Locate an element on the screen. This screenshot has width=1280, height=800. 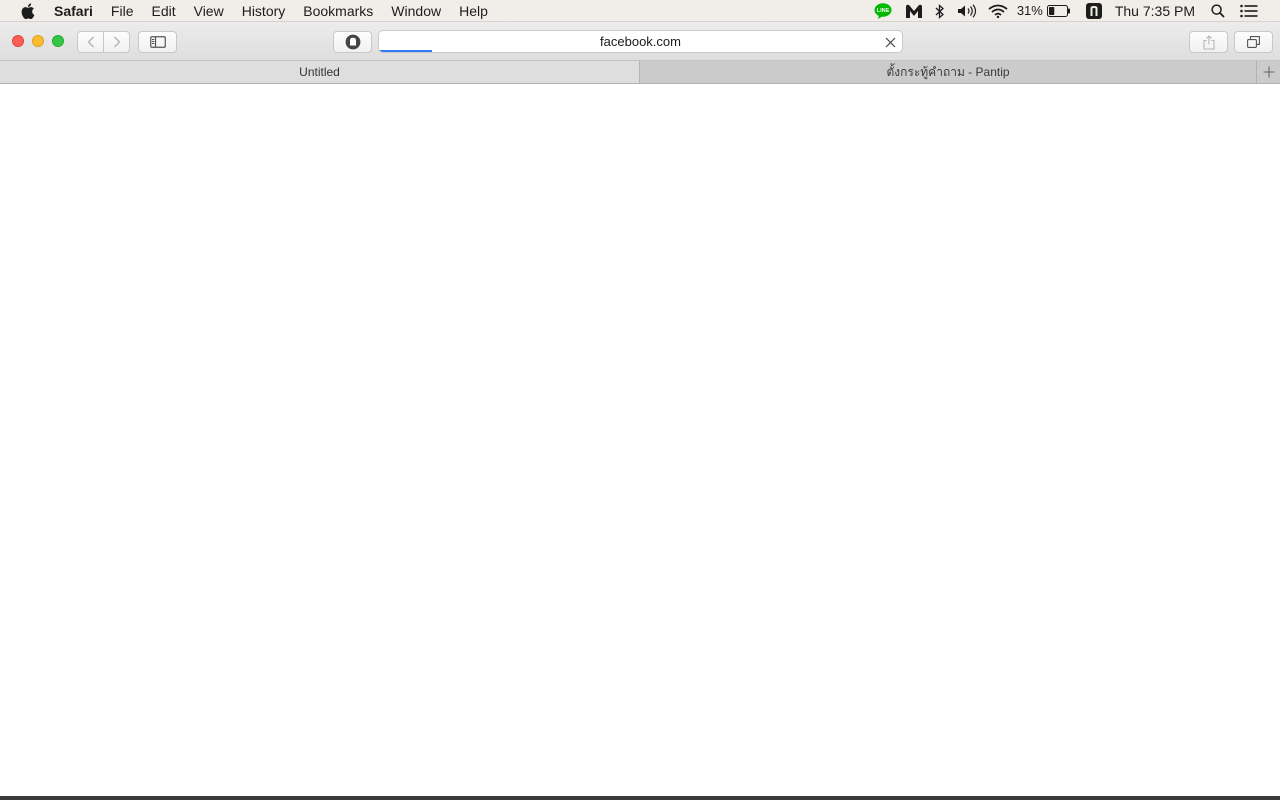
malwarebytes-icon is located at coordinates (914, 11).